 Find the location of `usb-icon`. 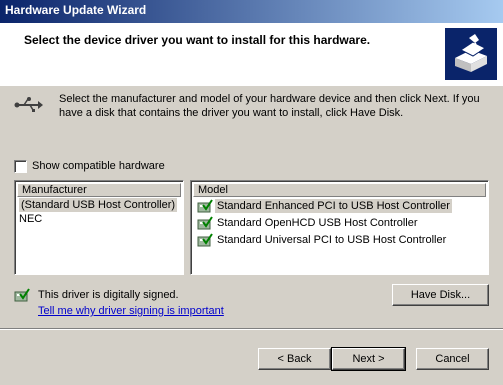

usb-icon is located at coordinates (28, 104).